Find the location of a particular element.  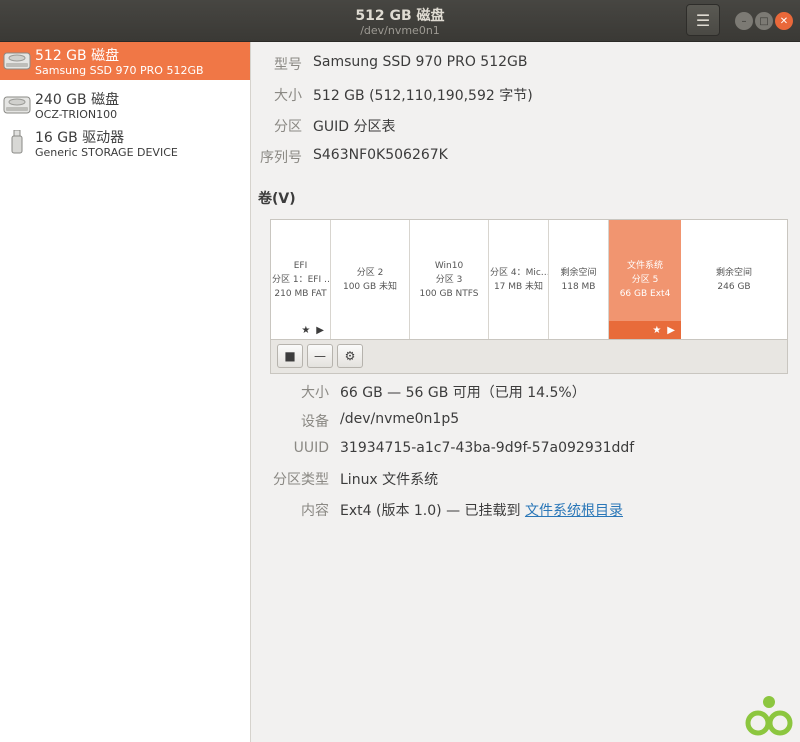

partition-label: 分区 2 is located at coordinates (370, 272).